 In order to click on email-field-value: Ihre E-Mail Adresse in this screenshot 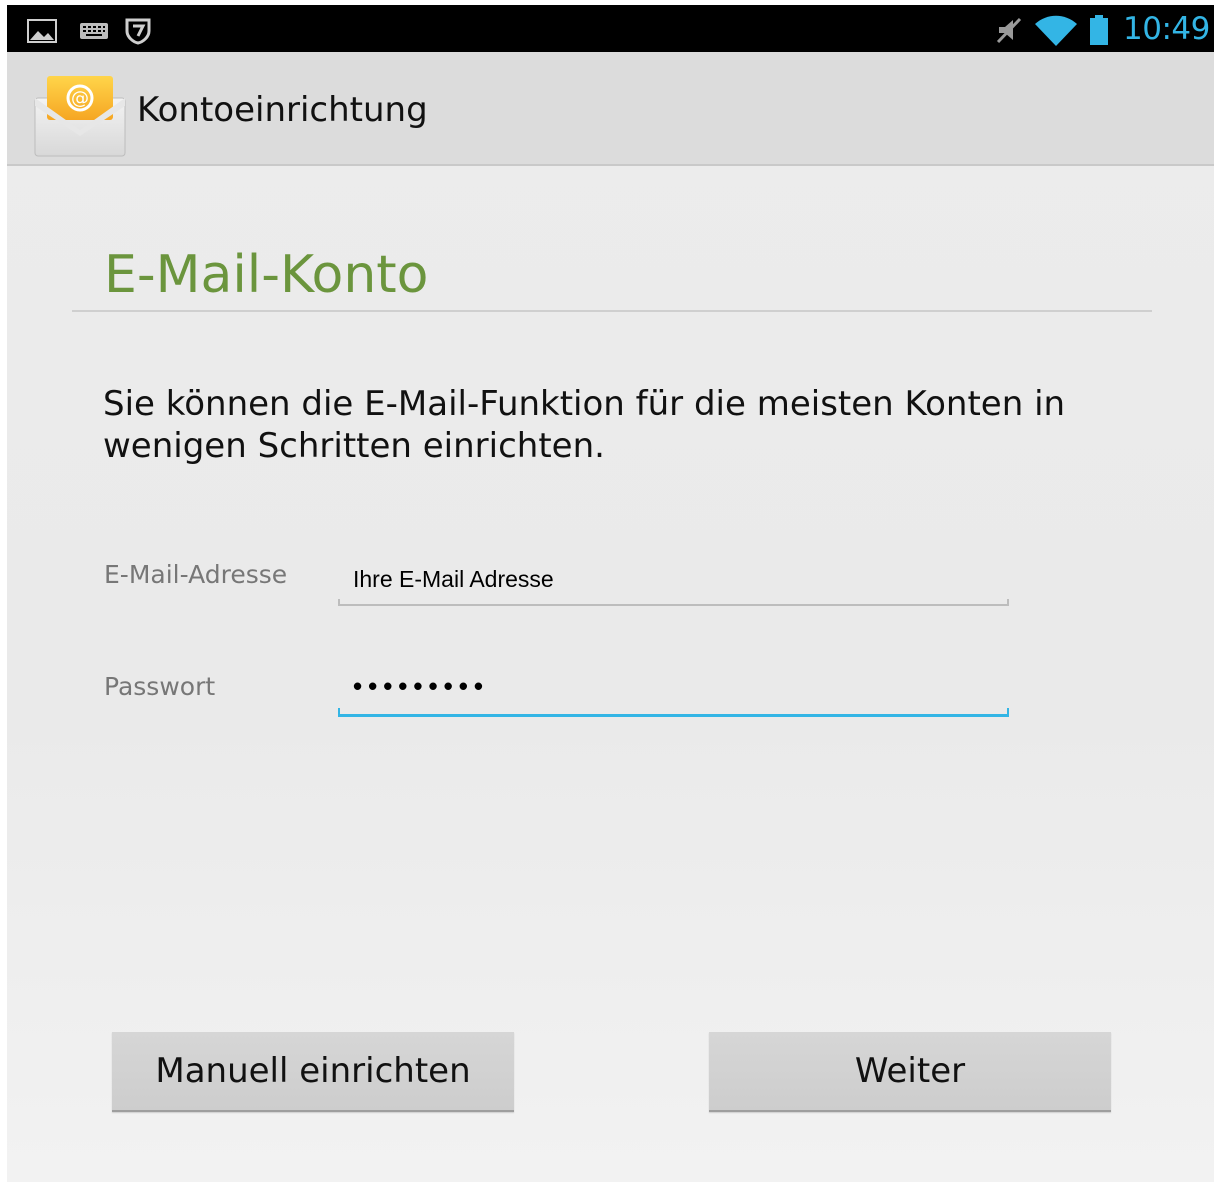, I will do `click(453, 579)`.